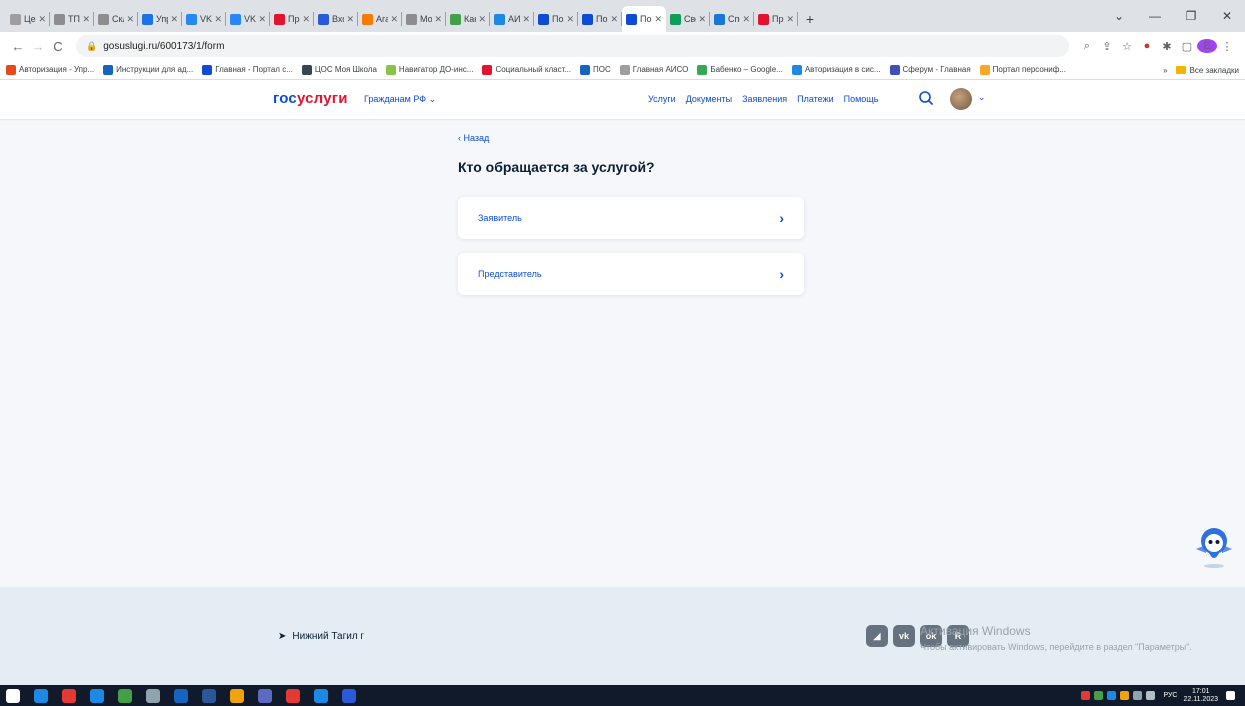  I want to click on browser-tab: ТП ✕, so click(72, 19).